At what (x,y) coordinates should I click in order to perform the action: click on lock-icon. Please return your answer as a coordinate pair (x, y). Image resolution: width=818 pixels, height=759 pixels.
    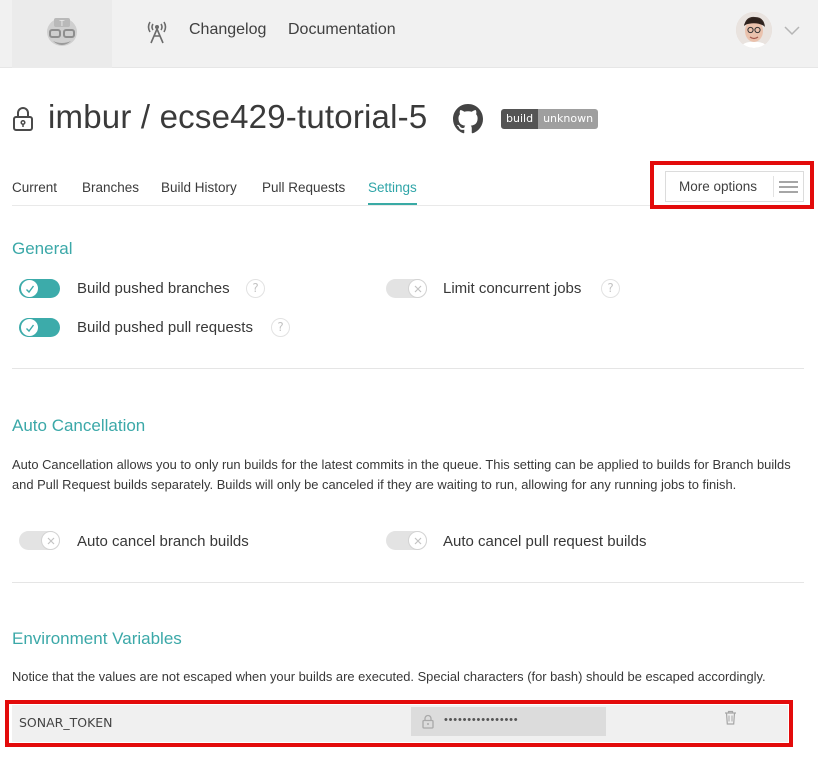
    Looking at the image, I should click on (23, 119).